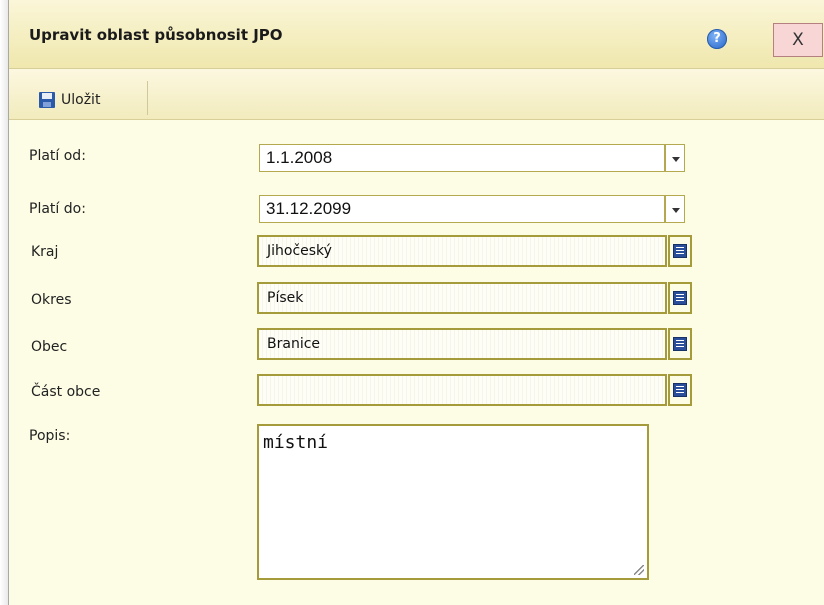 This screenshot has height=605, width=824. I want to click on popis-label: Popis:, so click(50, 436).